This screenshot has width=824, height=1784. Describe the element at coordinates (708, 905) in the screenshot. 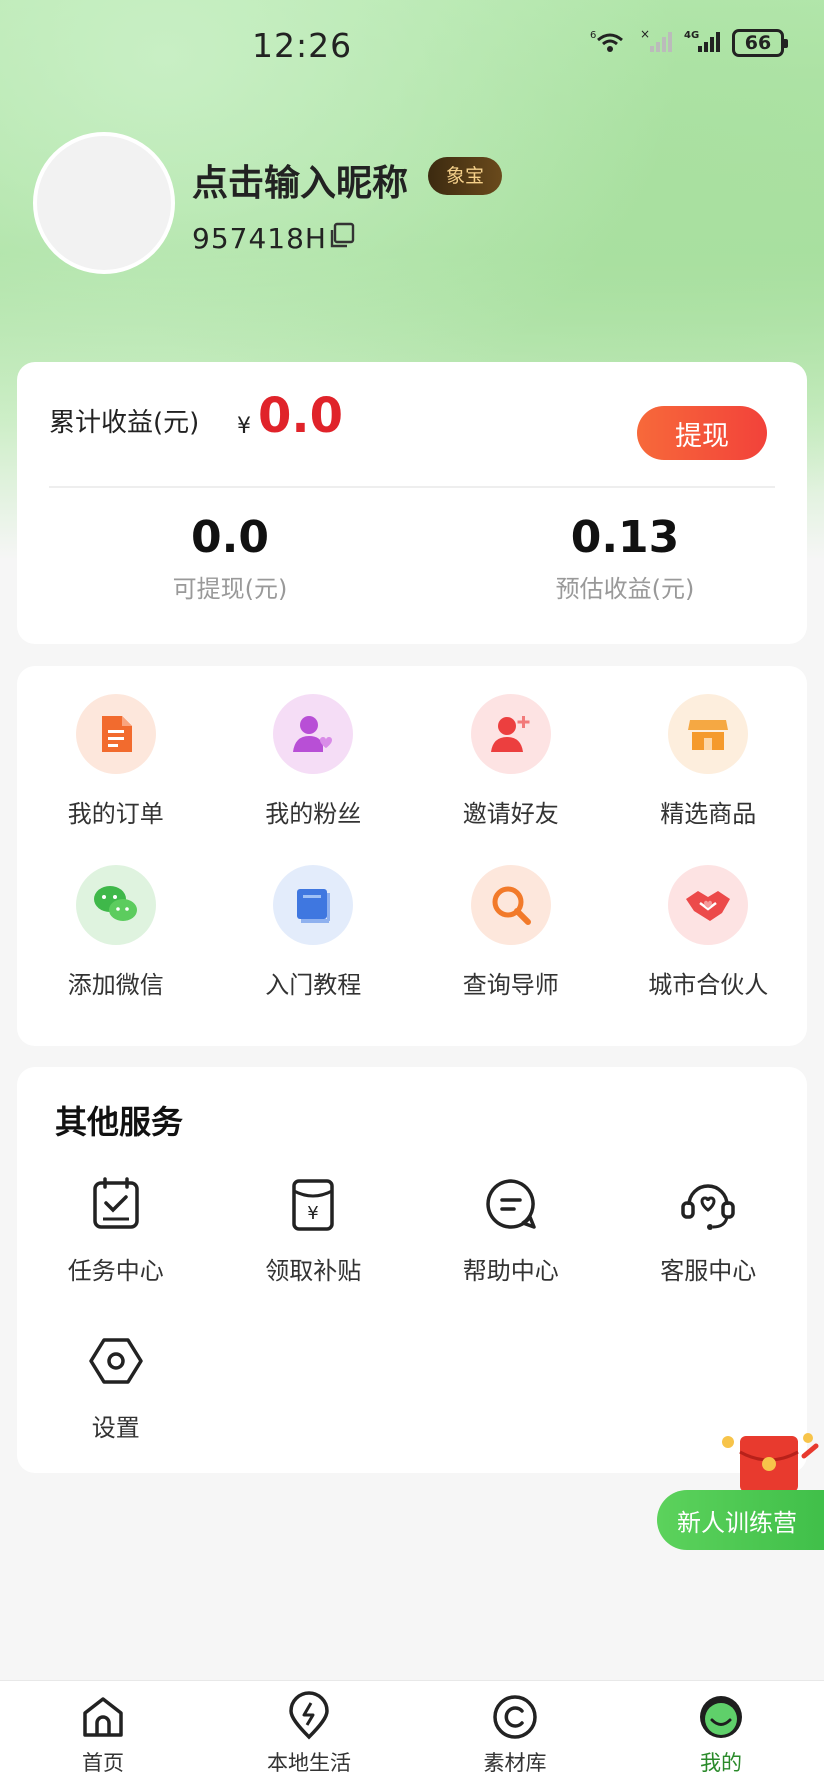

I see `handshake-icon` at that location.